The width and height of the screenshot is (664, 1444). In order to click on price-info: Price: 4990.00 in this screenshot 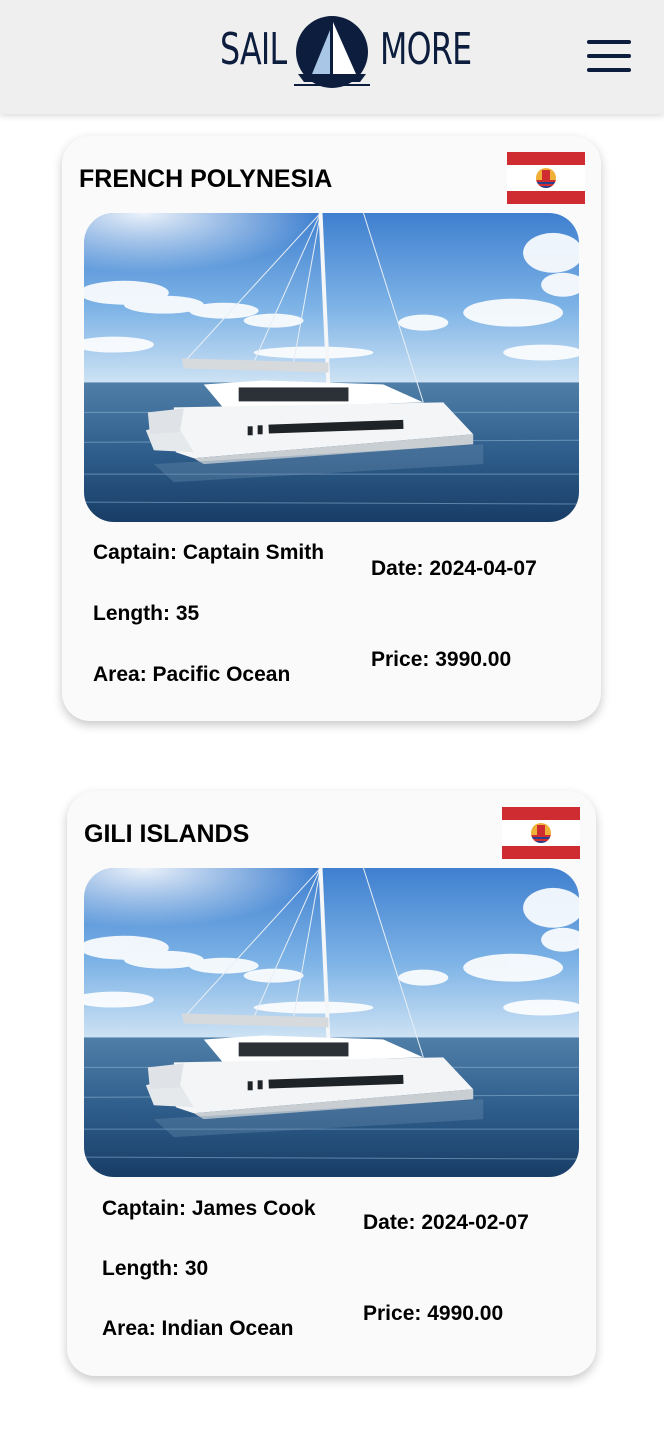, I will do `click(433, 1314)`.